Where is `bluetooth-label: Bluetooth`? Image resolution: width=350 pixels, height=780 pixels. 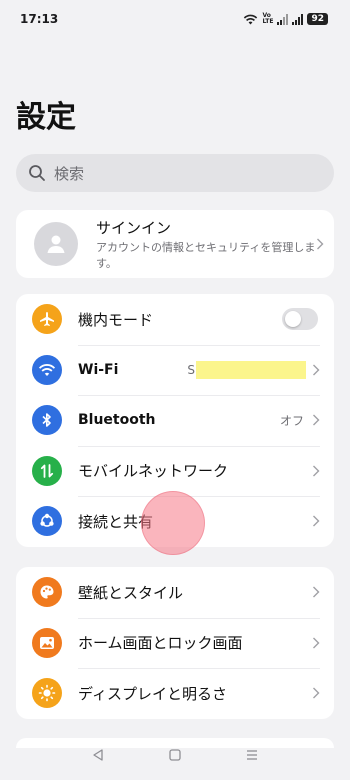 bluetooth-label: Bluetooth is located at coordinates (117, 420).